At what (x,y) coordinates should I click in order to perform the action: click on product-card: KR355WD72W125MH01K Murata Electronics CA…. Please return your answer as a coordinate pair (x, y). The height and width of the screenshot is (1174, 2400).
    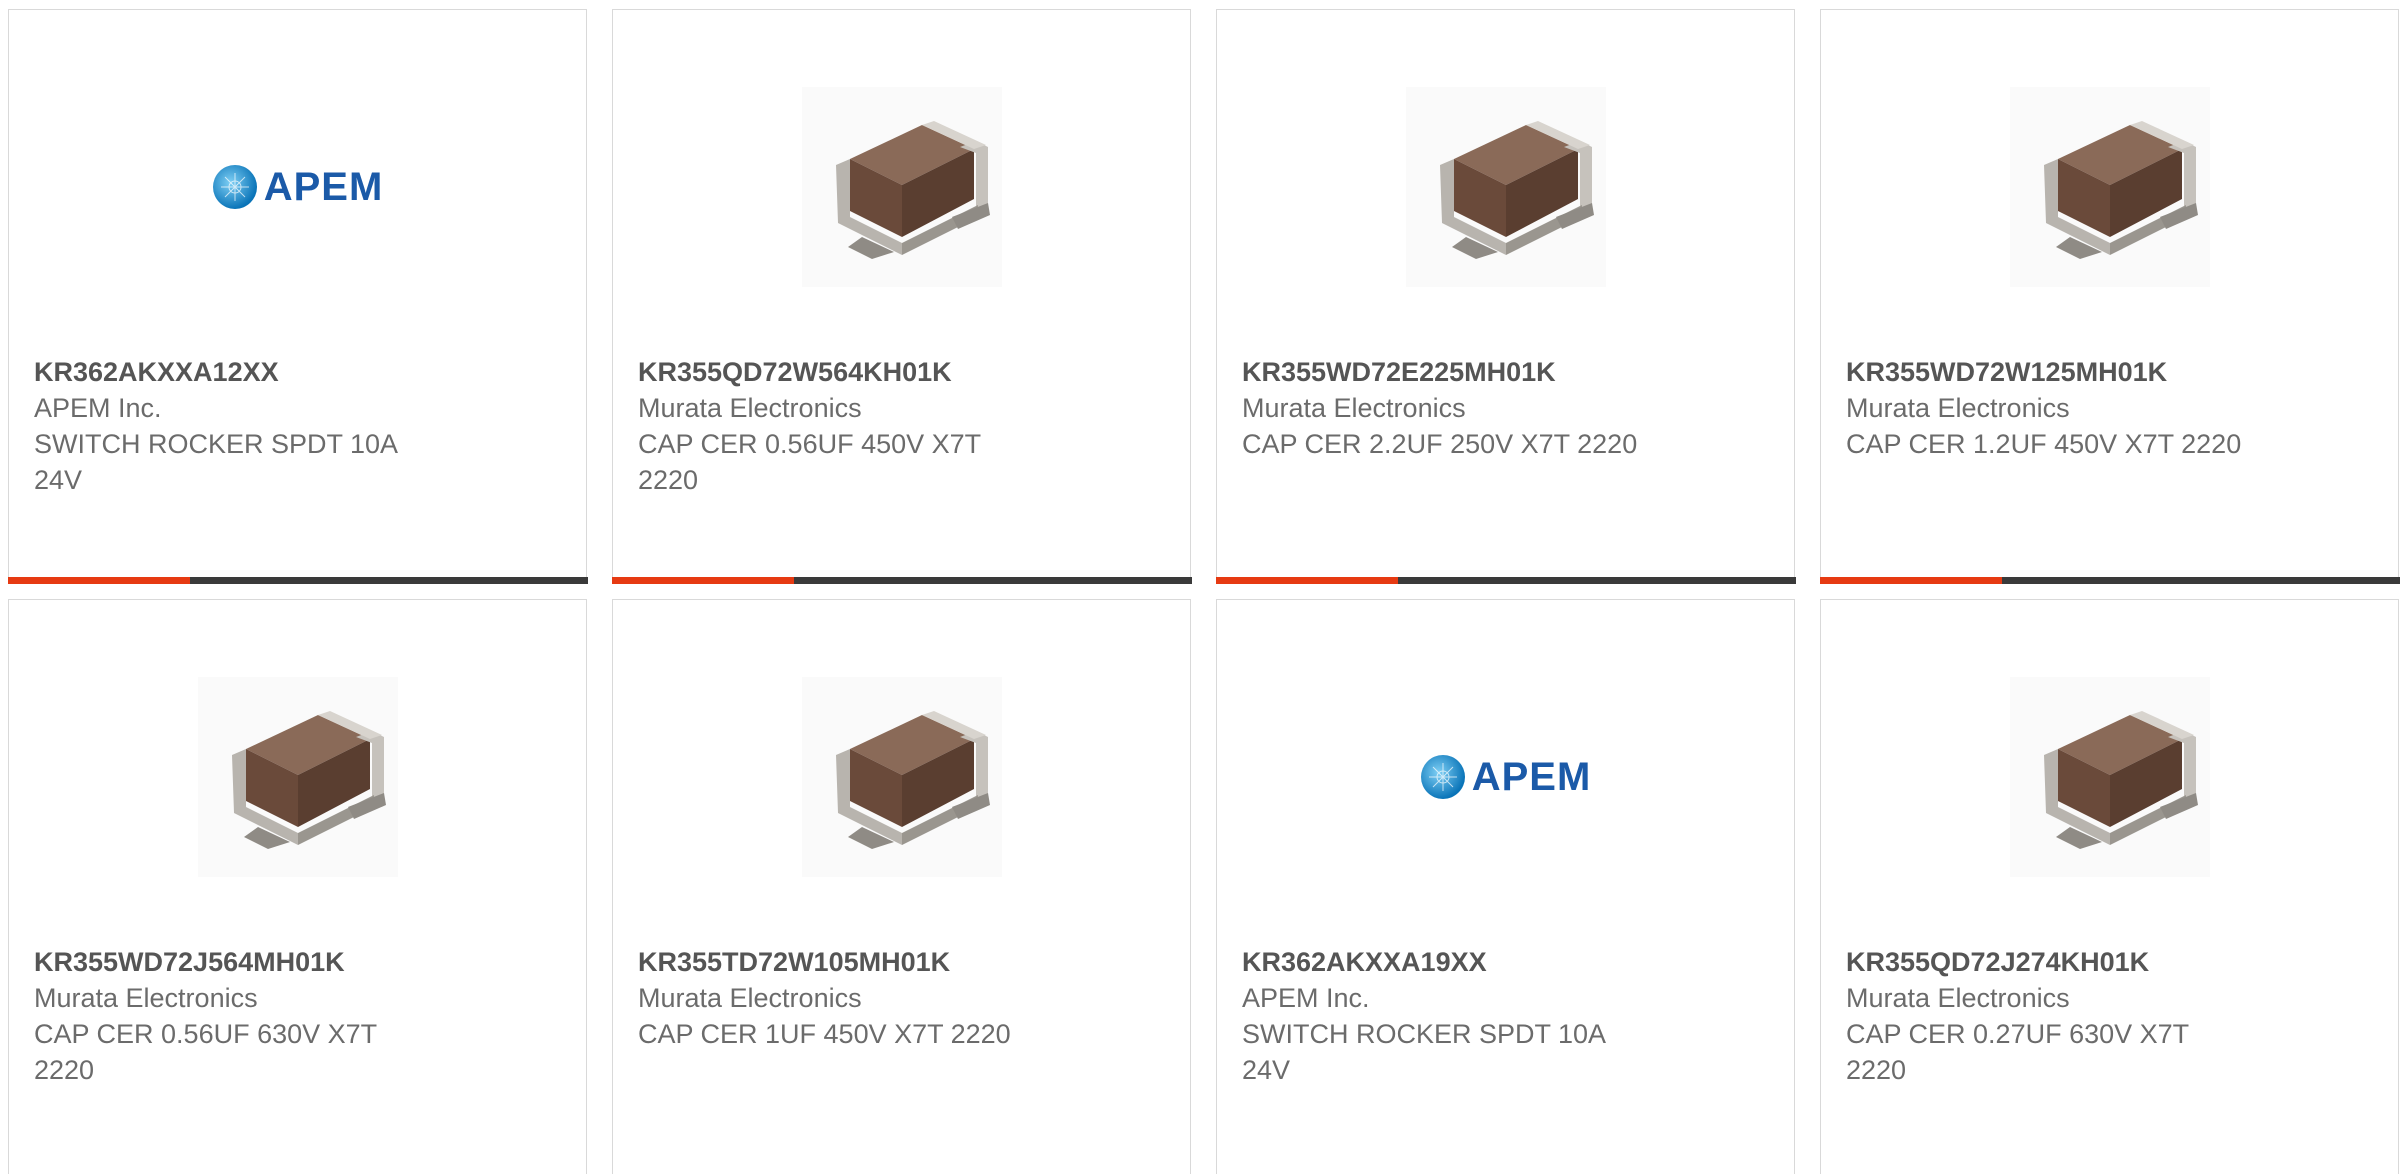
    Looking at the image, I should click on (2109, 296).